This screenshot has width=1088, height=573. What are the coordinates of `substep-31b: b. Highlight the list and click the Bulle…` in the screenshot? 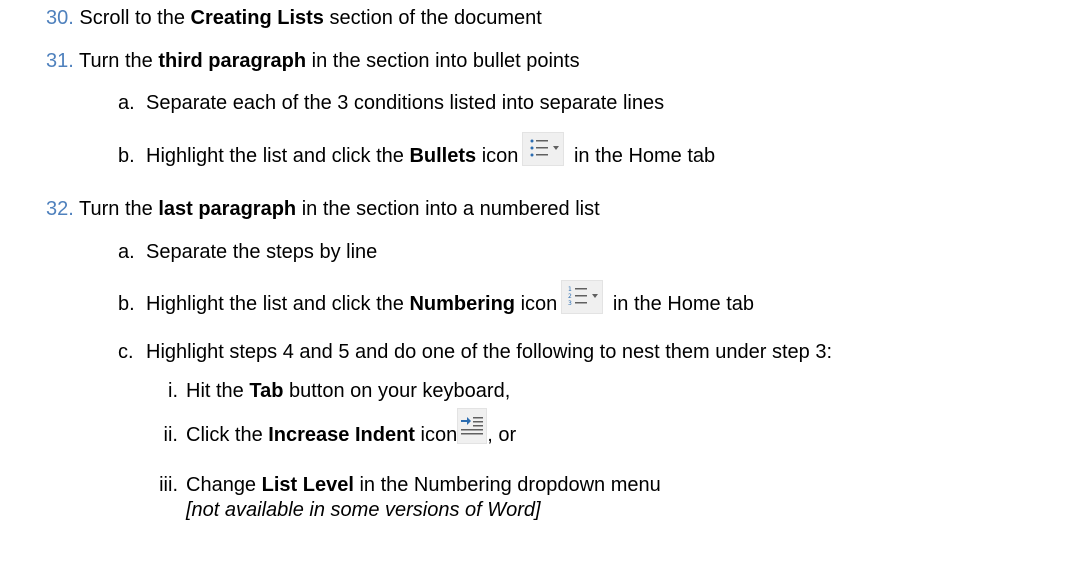 It's located at (417, 153).